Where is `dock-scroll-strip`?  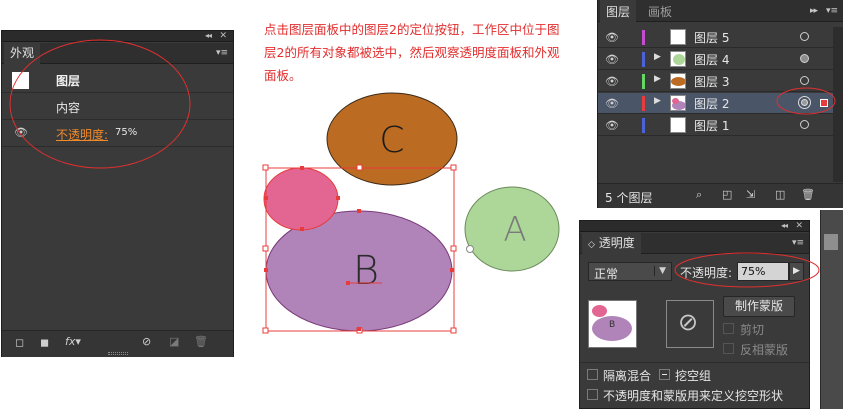
dock-scroll-strip is located at coordinates (831, 309).